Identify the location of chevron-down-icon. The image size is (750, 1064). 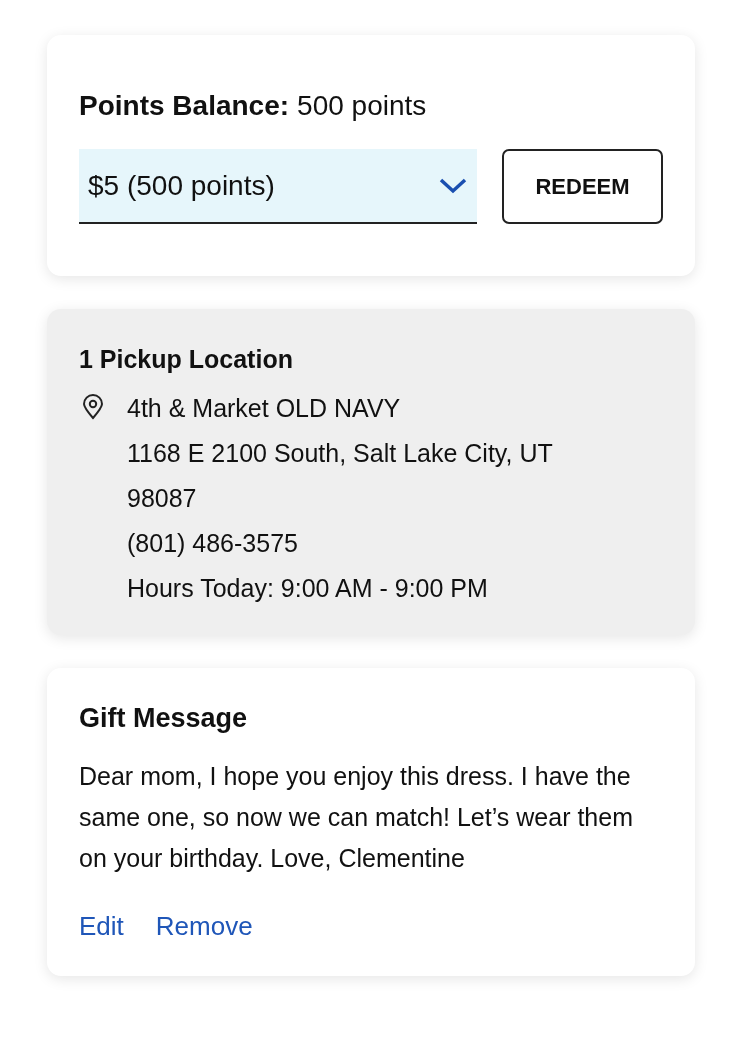
(453, 185).